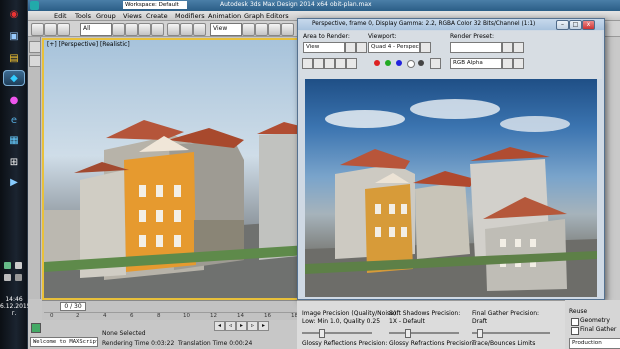 The width and height of the screenshot is (620, 349). Describe the element at coordinates (424, 333) in the screenshot. I see `soft-shadows-slider` at that location.